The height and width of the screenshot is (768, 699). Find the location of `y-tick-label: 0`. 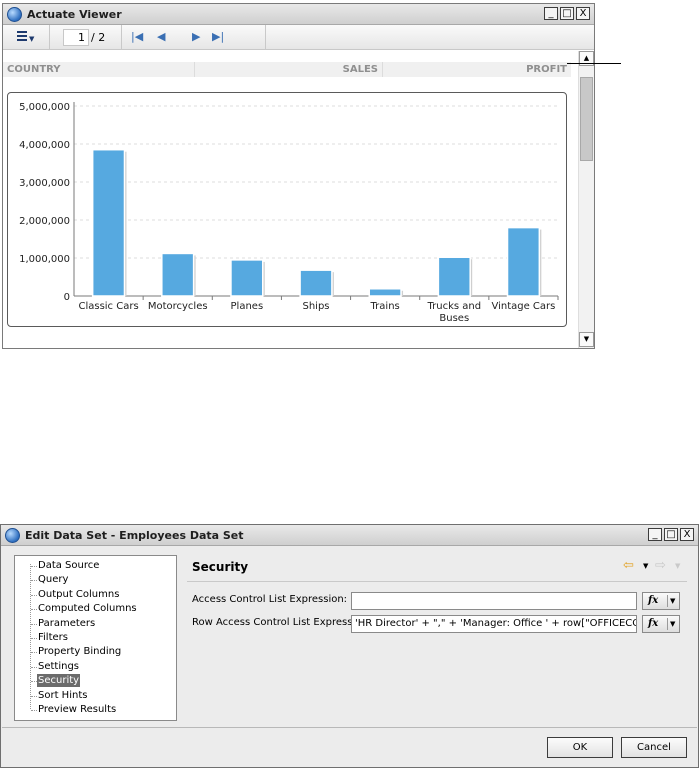

y-tick-label: 0 is located at coordinates (67, 297).